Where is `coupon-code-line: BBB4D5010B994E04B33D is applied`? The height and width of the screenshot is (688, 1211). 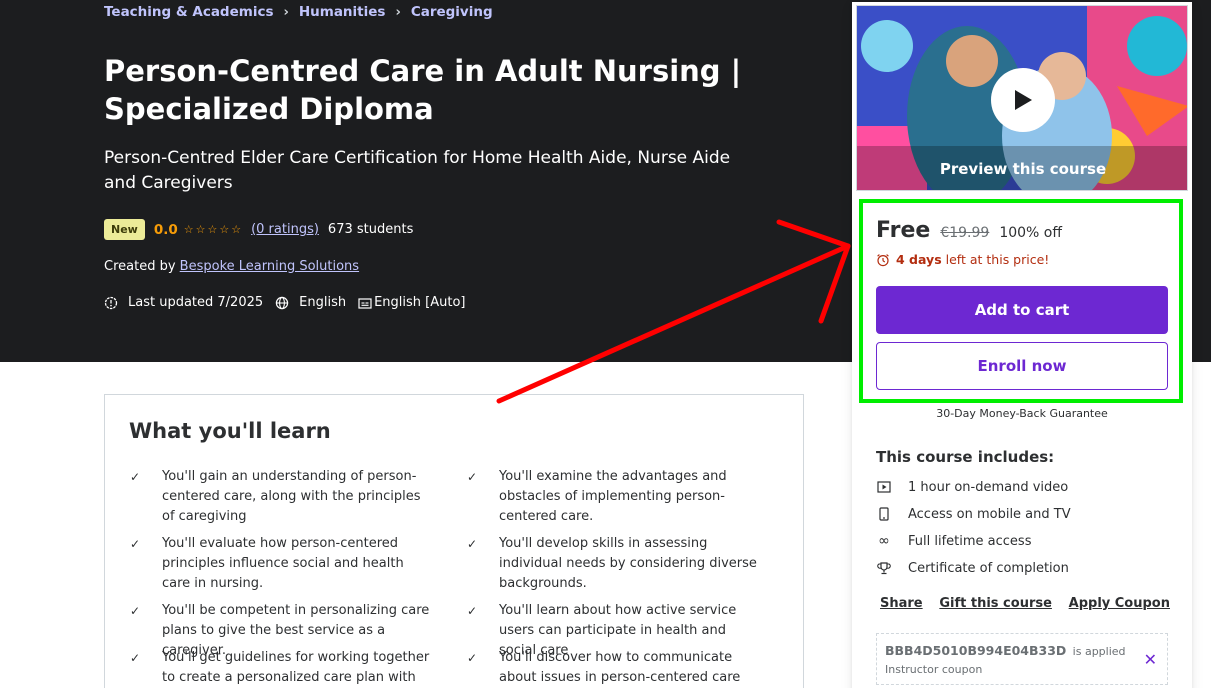
coupon-code-line: BBB4D5010B994E04B33D is applied is located at coordinates (1005, 650).